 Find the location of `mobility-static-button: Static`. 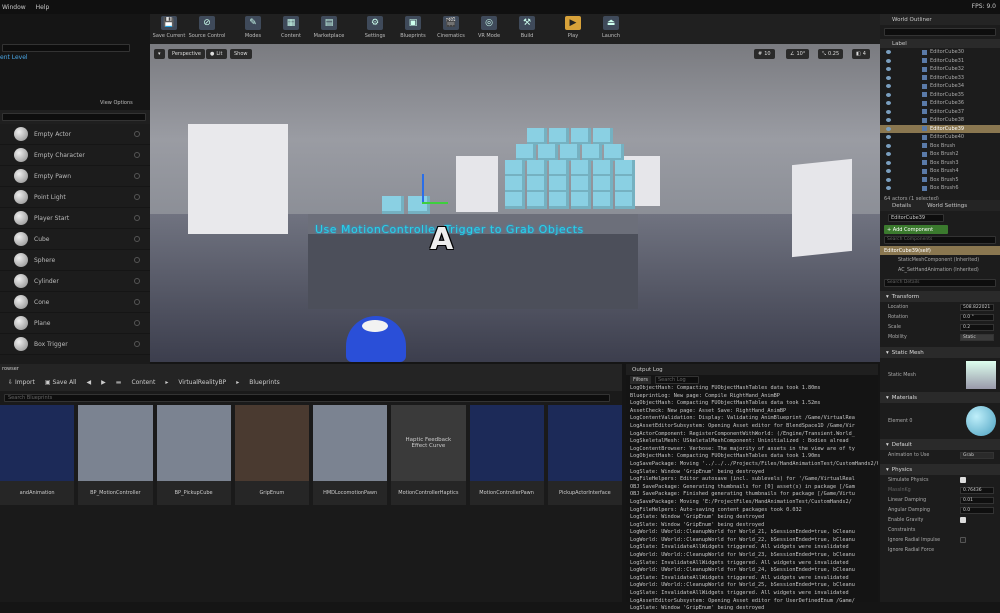

mobility-static-button: Static is located at coordinates (977, 337).